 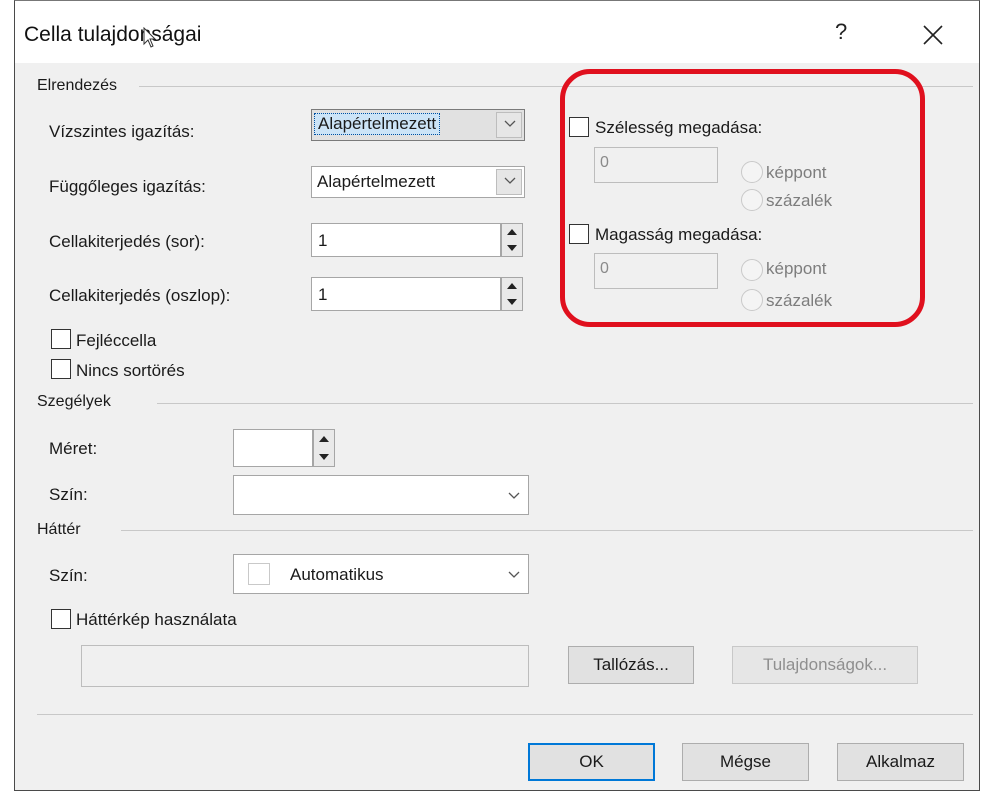 What do you see at coordinates (406, 240) in the screenshot?
I see `rowspan-input: 1` at bounding box center [406, 240].